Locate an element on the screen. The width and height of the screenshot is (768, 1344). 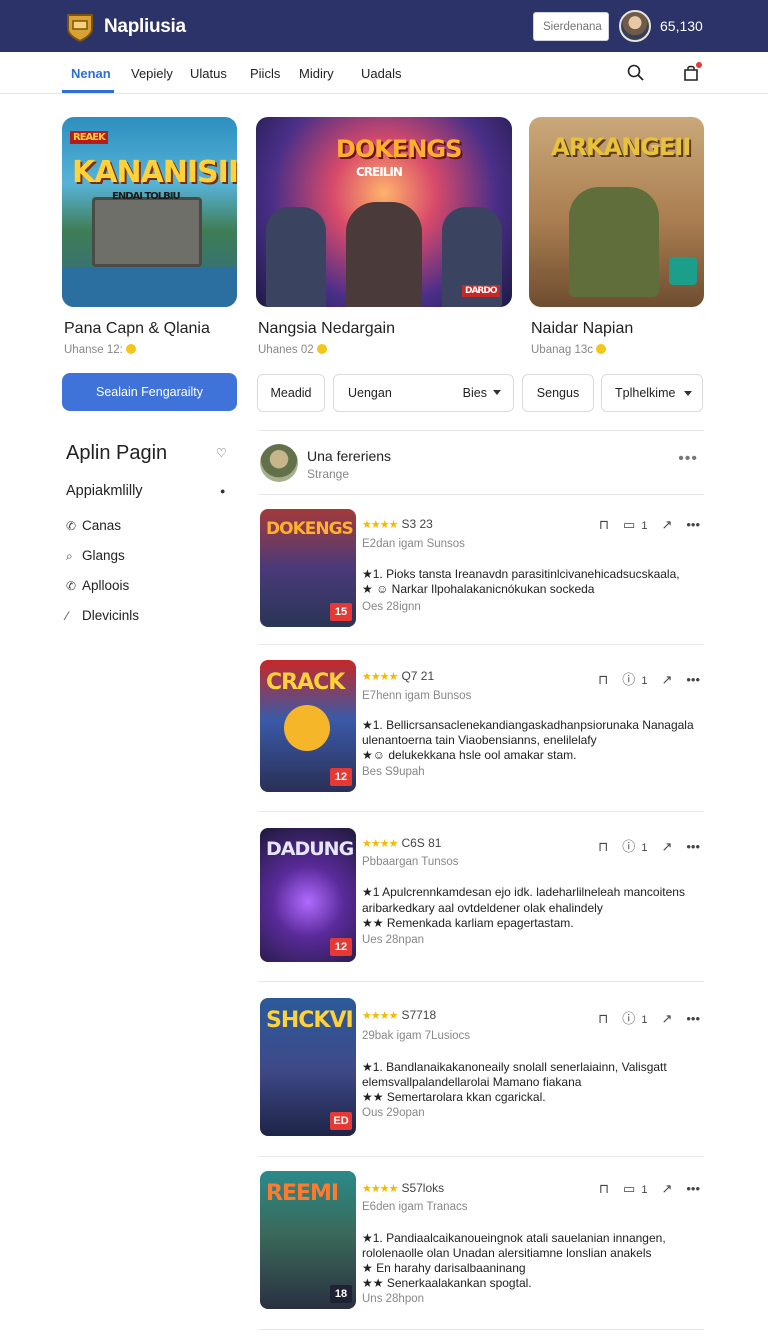
sort-label: Tplhelkime is located at coordinates (645, 393).